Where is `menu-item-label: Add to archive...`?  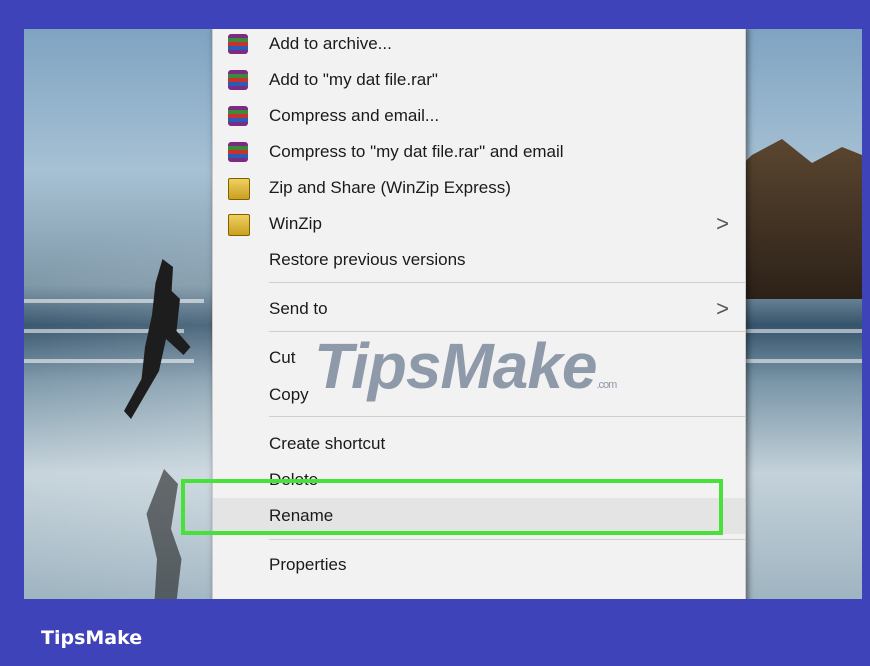
menu-item-label: Add to archive... is located at coordinates (330, 43).